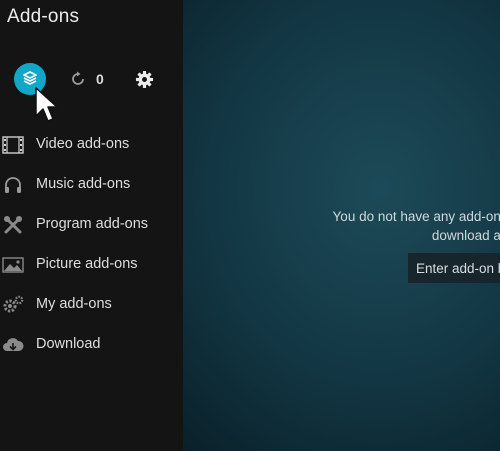 The image size is (500, 451). What do you see at coordinates (74, 304) in the screenshot?
I see `menu-item-label: My add-ons` at bounding box center [74, 304].